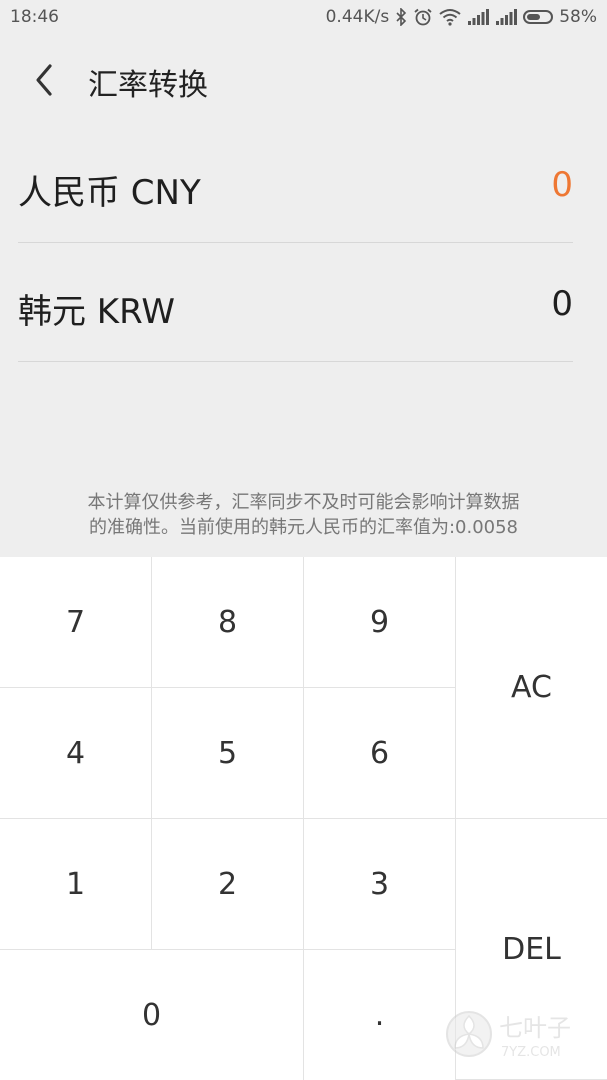  What do you see at coordinates (228, 753) in the screenshot?
I see `key-5: 5` at bounding box center [228, 753].